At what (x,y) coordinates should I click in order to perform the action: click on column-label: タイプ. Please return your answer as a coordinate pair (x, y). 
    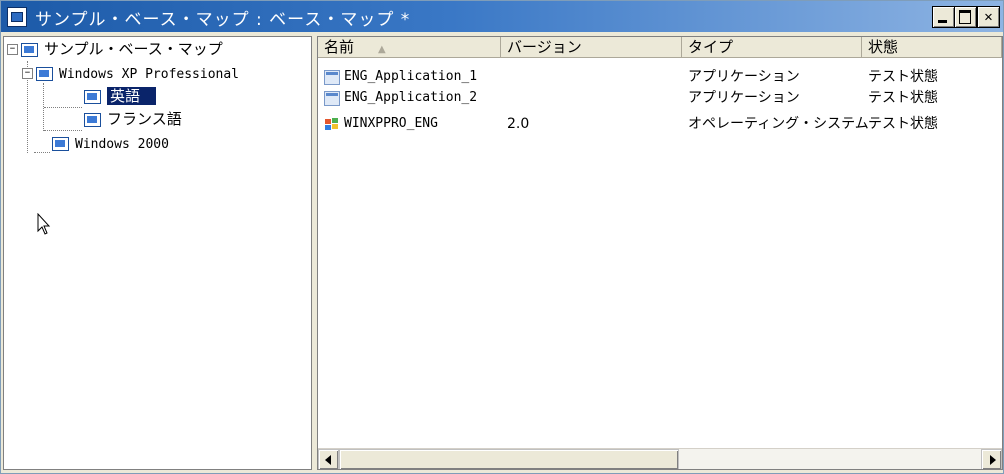
    Looking at the image, I should click on (711, 47).